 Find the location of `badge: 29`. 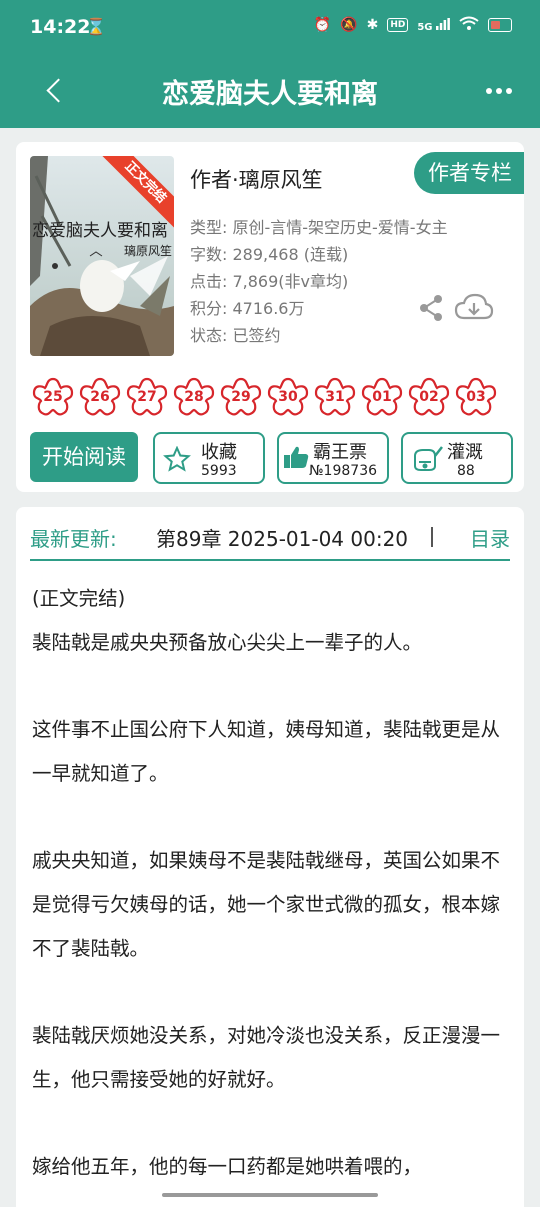

badge: 29 is located at coordinates (241, 398).